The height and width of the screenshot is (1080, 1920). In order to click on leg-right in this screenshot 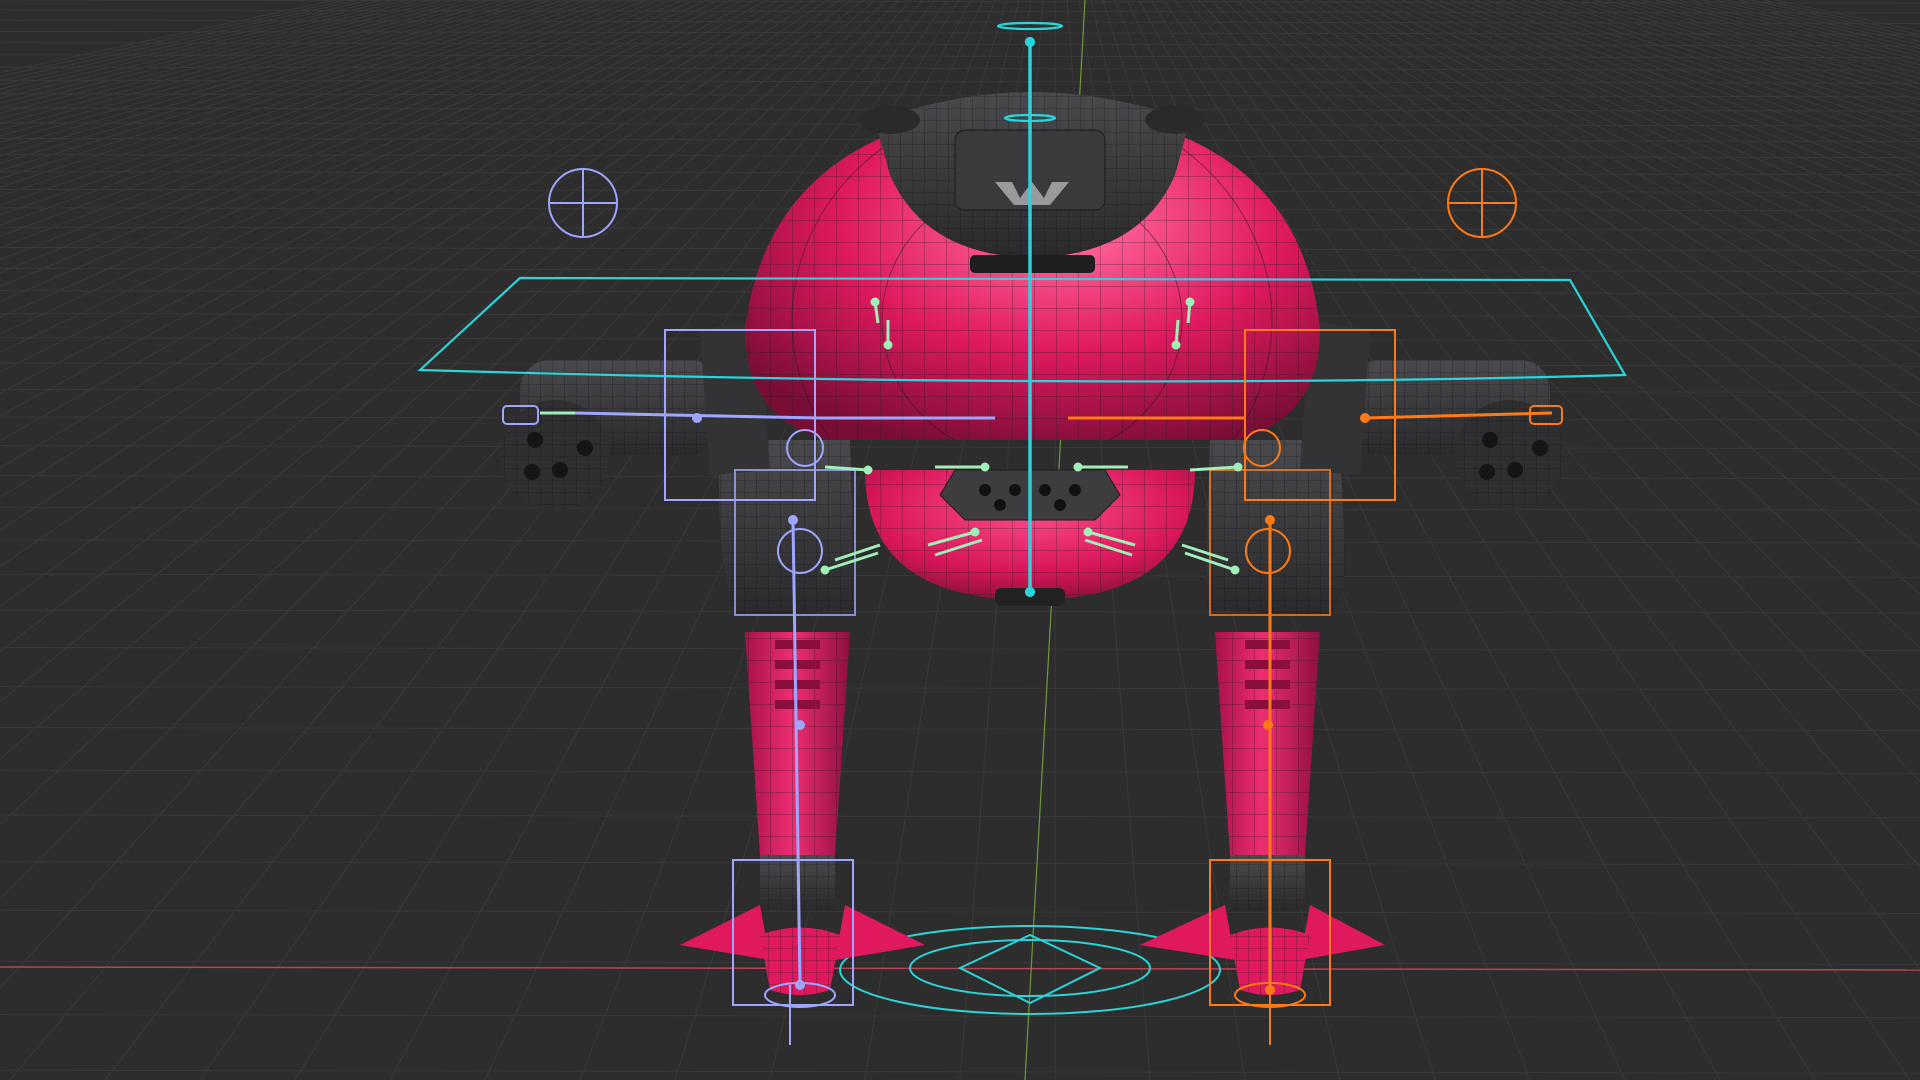, I will do `click(1262, 813)`.